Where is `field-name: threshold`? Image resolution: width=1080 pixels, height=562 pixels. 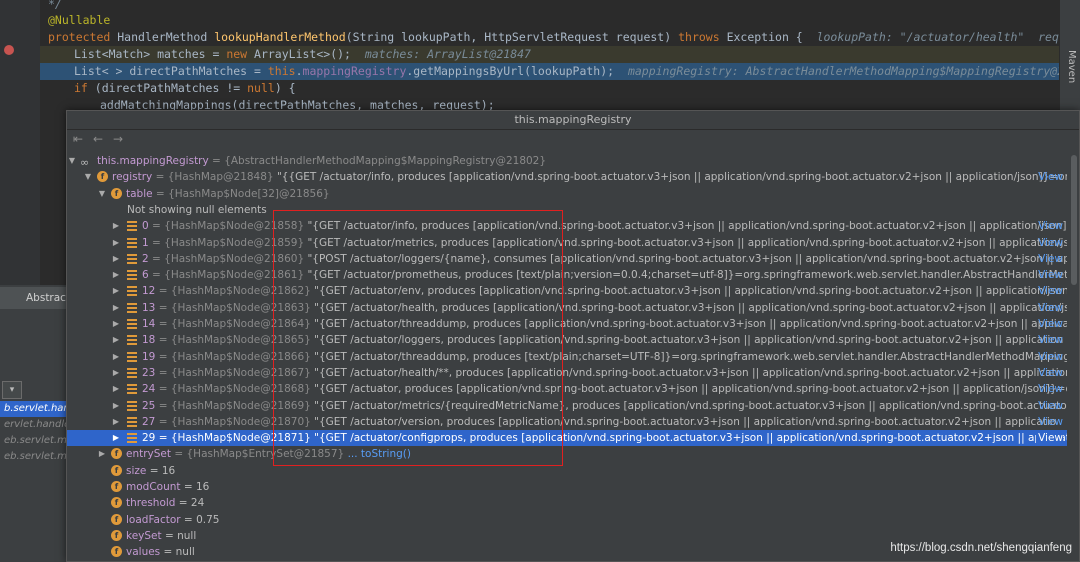 field-name: threshold is located at coordinates (151, 503).